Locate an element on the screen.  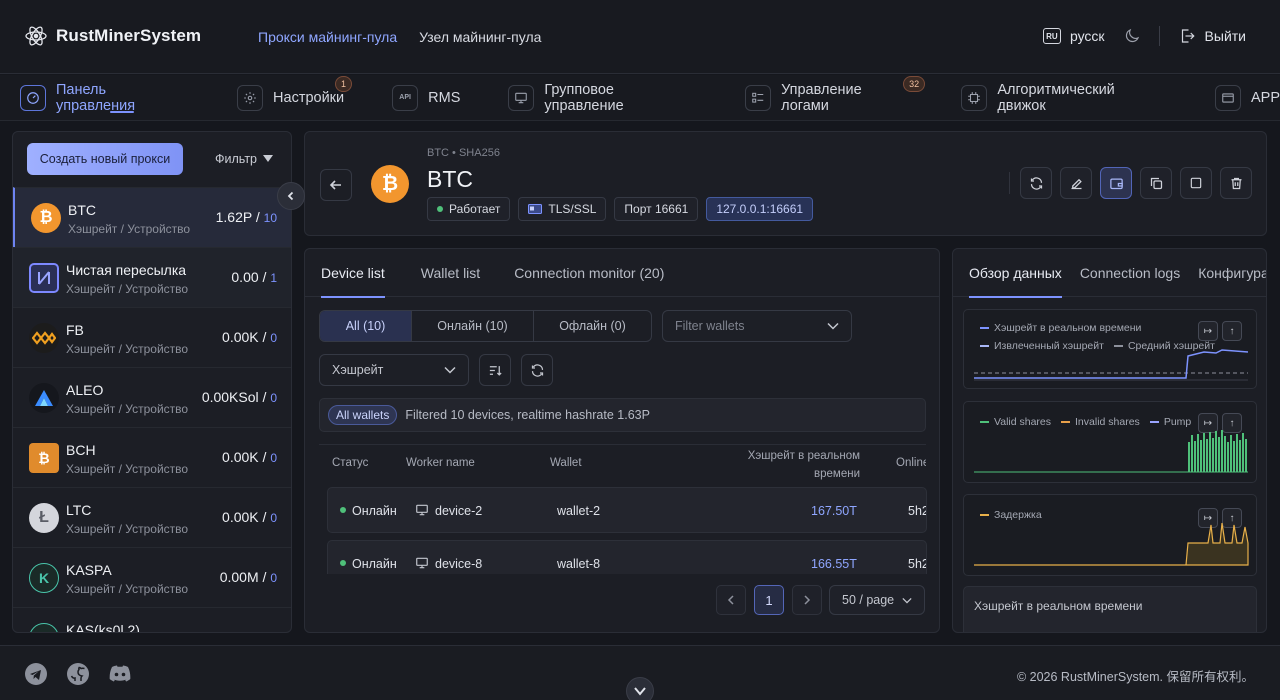
window-icon is located at coordinates (1227, 97).